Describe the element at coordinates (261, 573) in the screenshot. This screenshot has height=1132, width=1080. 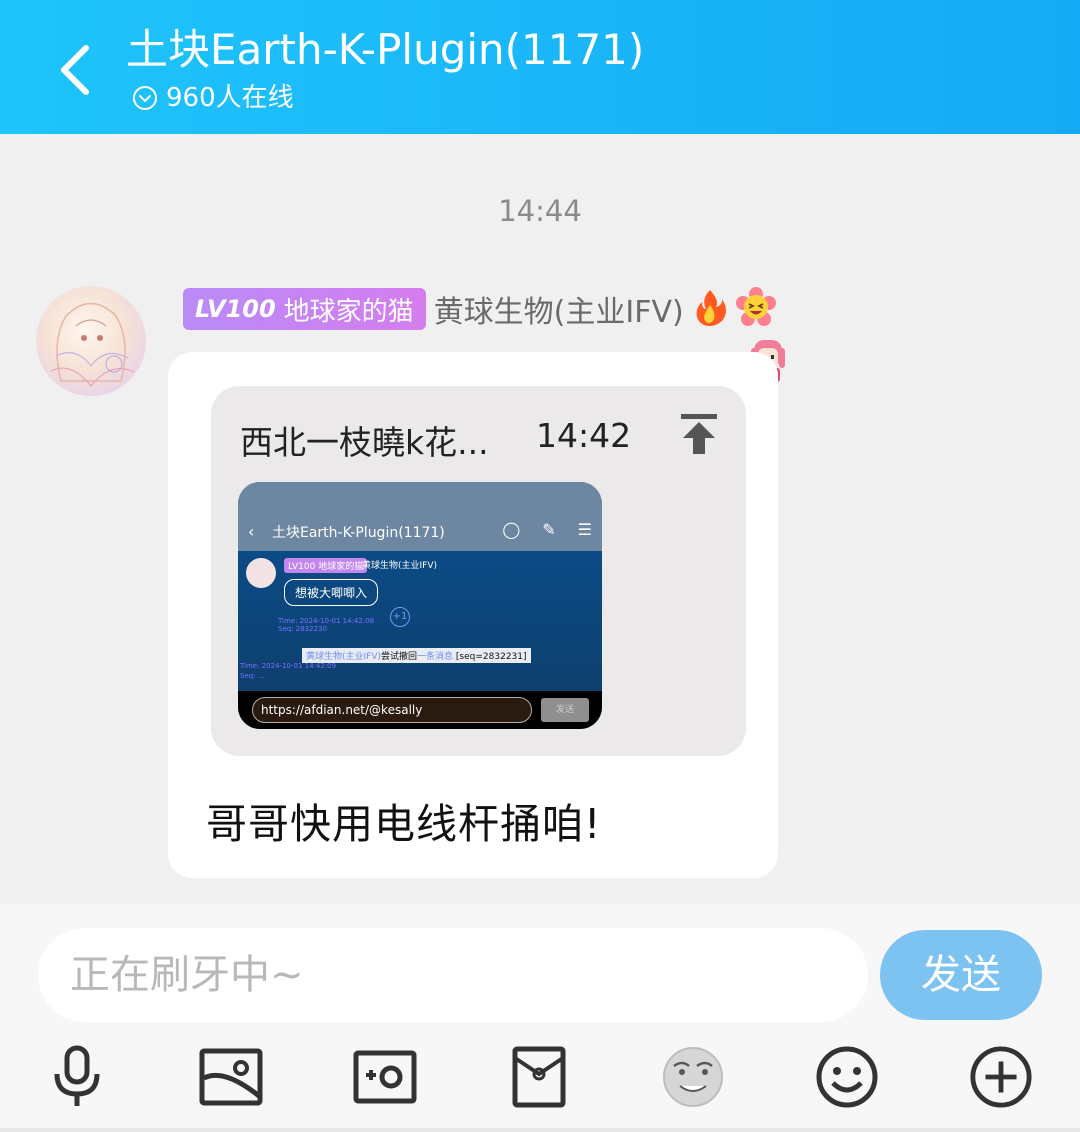
I see `screenshot-avatar` at that location.